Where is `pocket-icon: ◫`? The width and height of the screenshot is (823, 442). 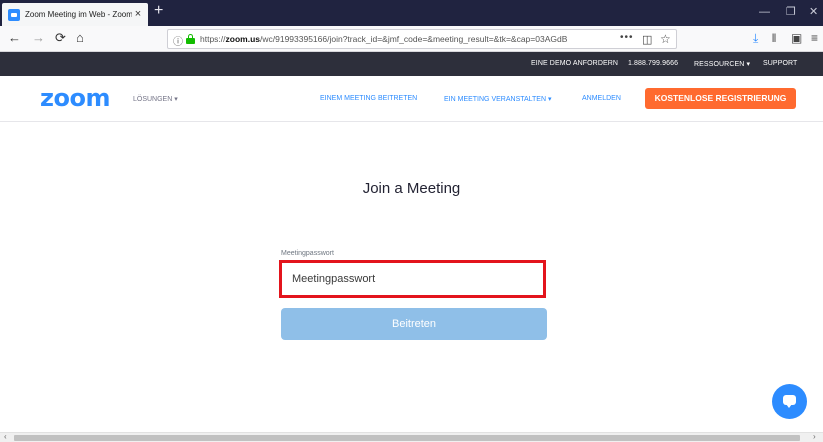 pocket-icon: ◫ is located at coordinates (647, 39).